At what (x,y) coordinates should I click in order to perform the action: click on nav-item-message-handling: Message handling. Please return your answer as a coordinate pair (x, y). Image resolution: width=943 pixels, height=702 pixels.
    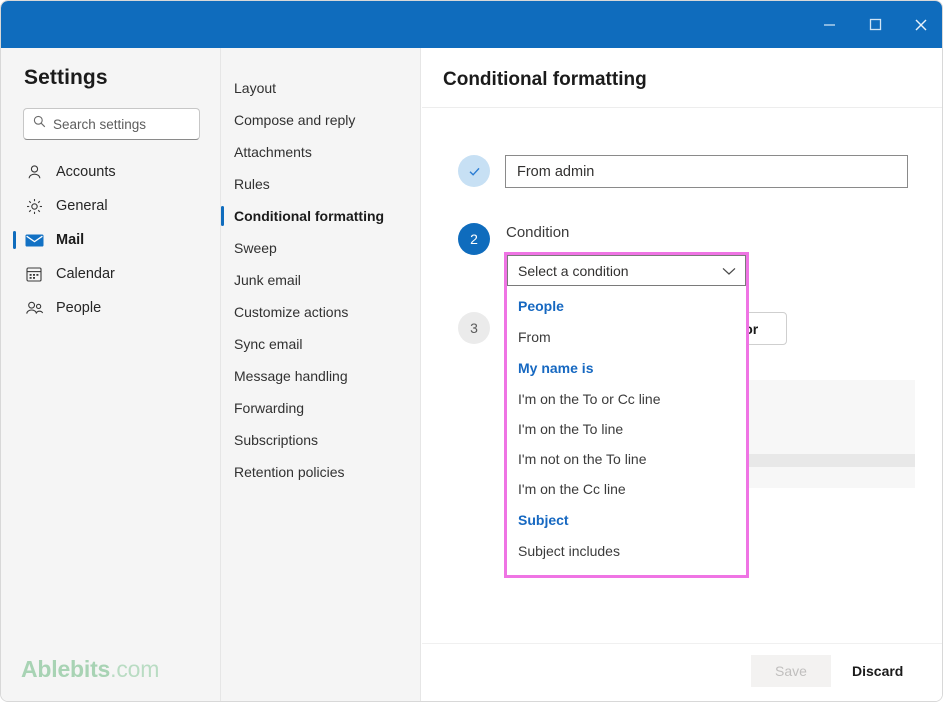
    Looking at the image, I should click on (321, 376).